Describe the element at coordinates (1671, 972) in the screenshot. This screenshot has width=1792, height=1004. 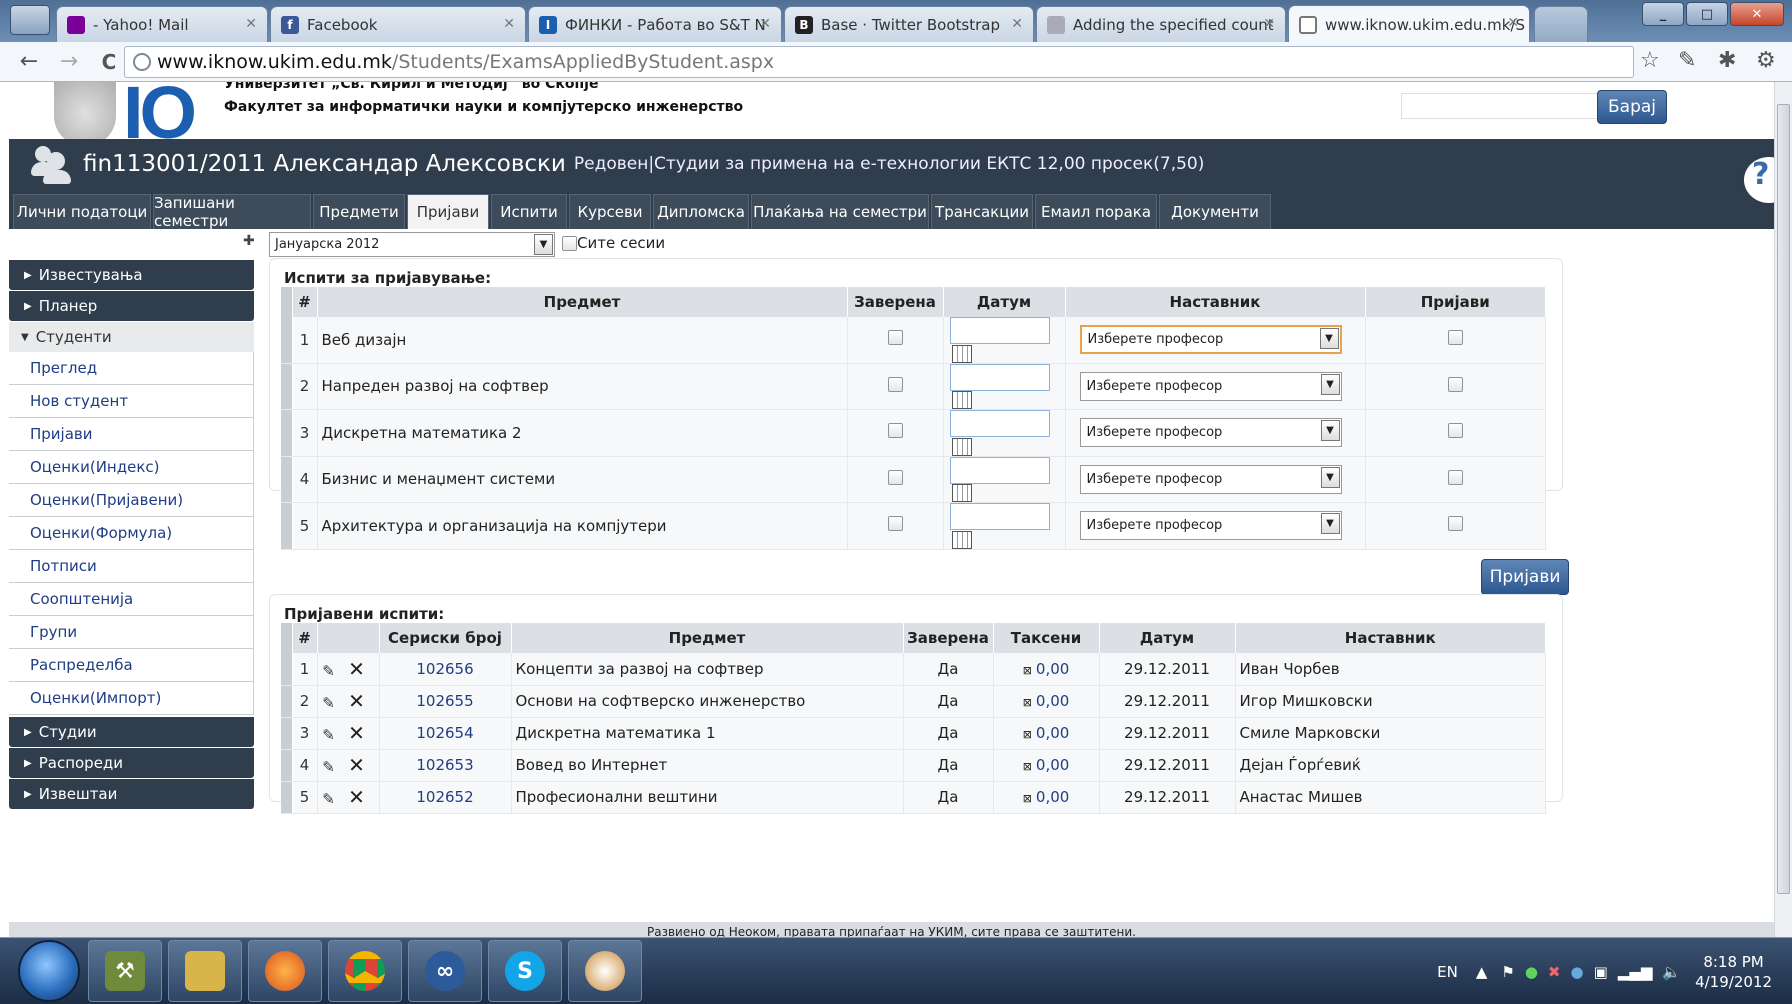
I see `volume-icon: 🔈` at that location.